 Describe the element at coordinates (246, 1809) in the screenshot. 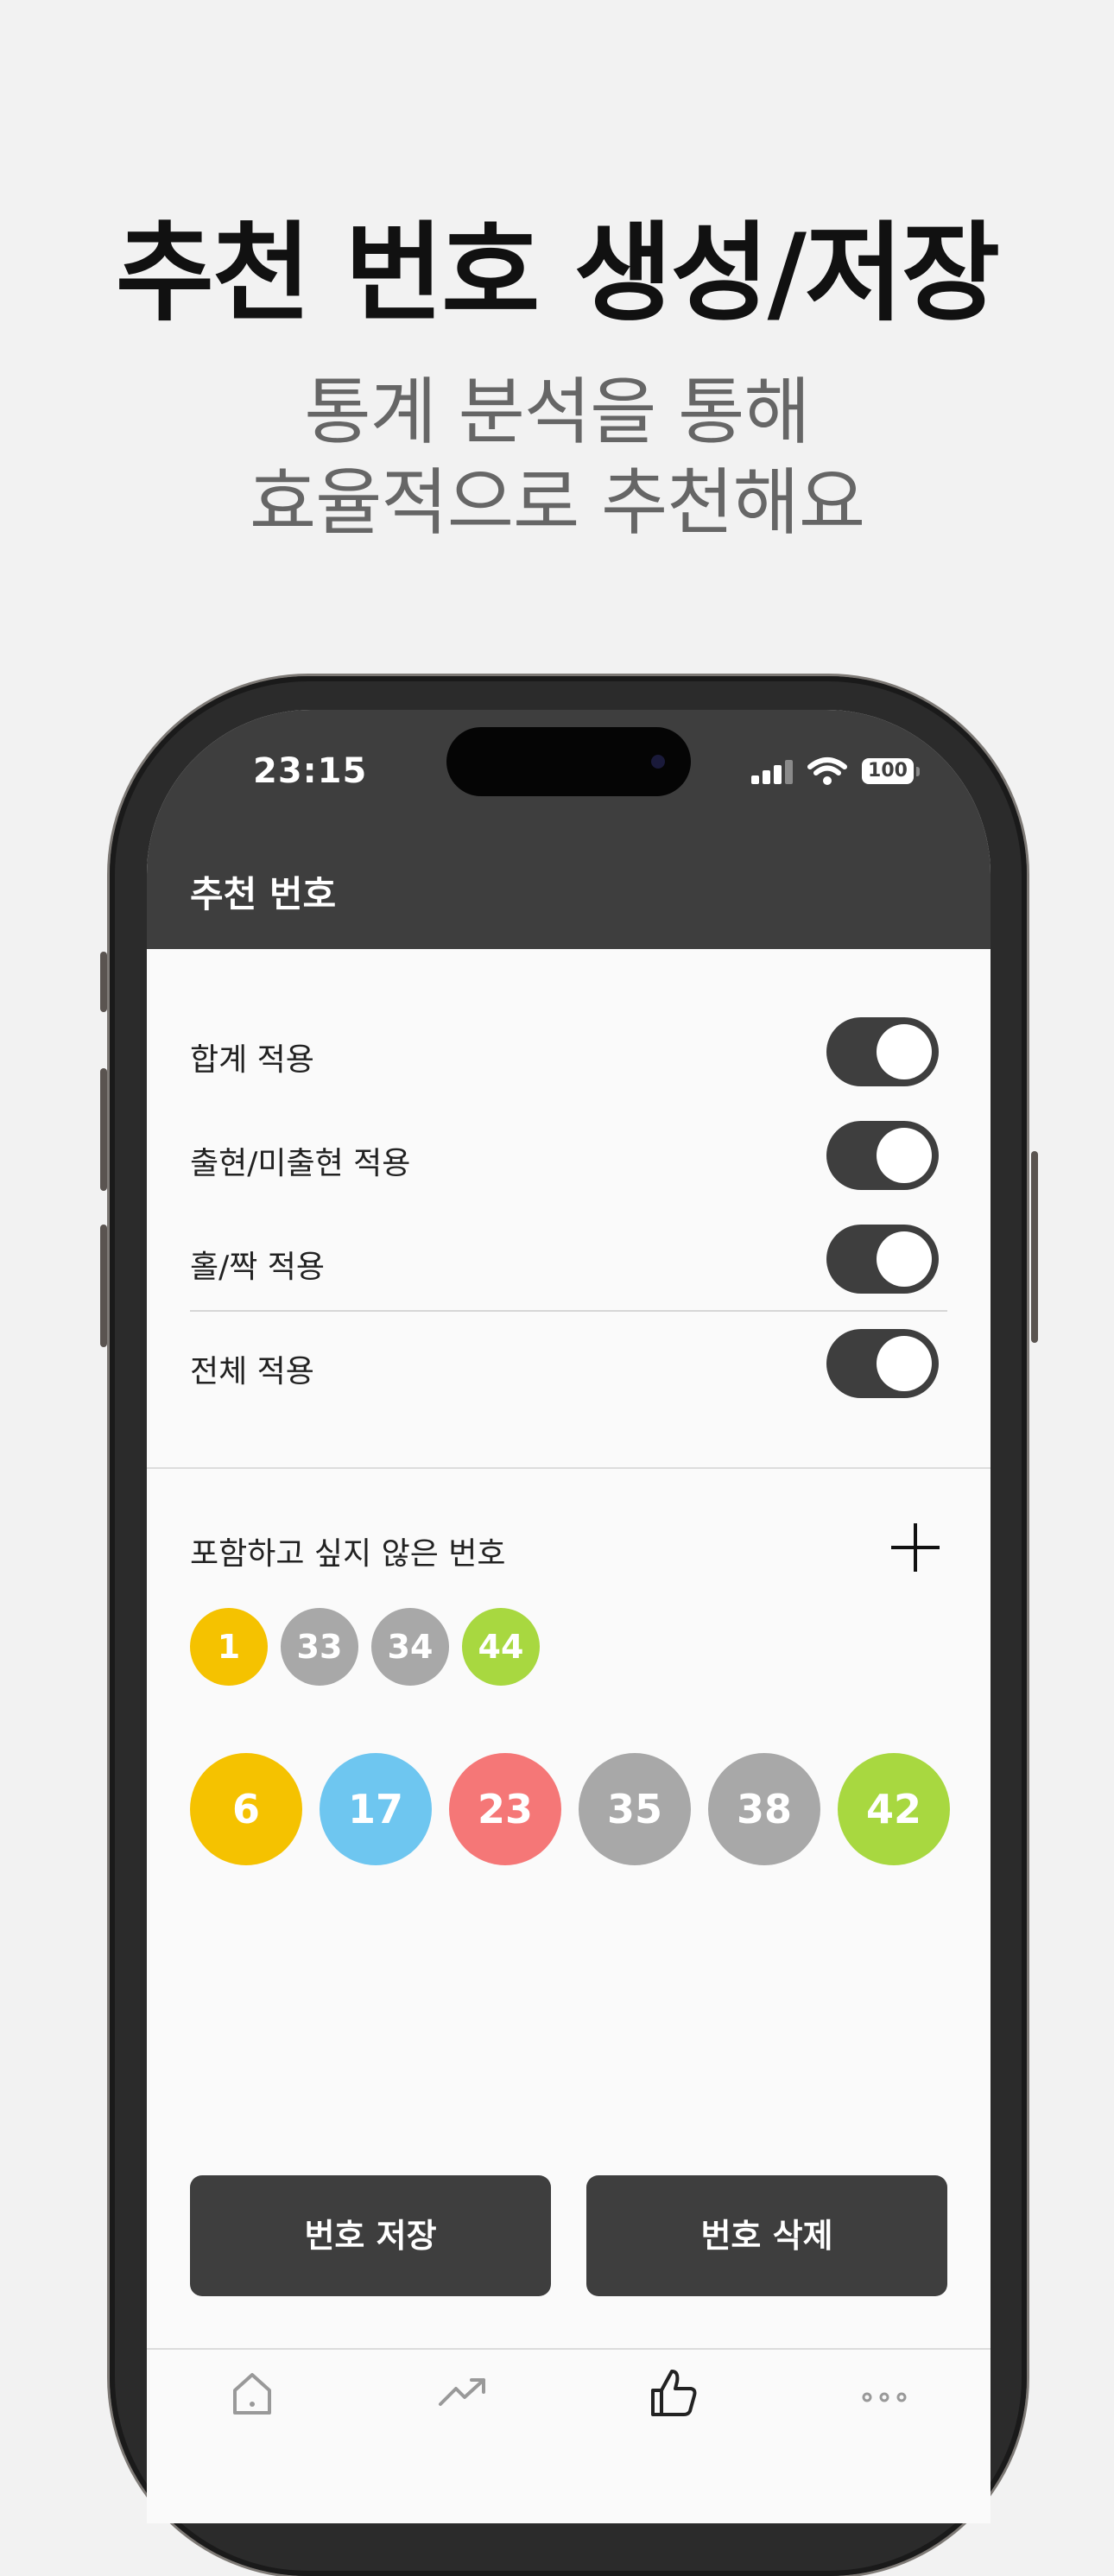

I see `recommended-ball: 6` at that location.